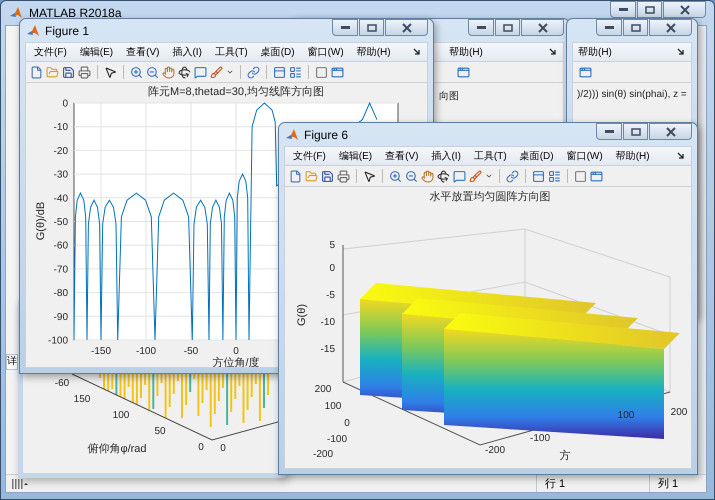  I want to click on chart-title: 阵元M=8,thetad=30,均匀线阵方向图, so click(236, 92).